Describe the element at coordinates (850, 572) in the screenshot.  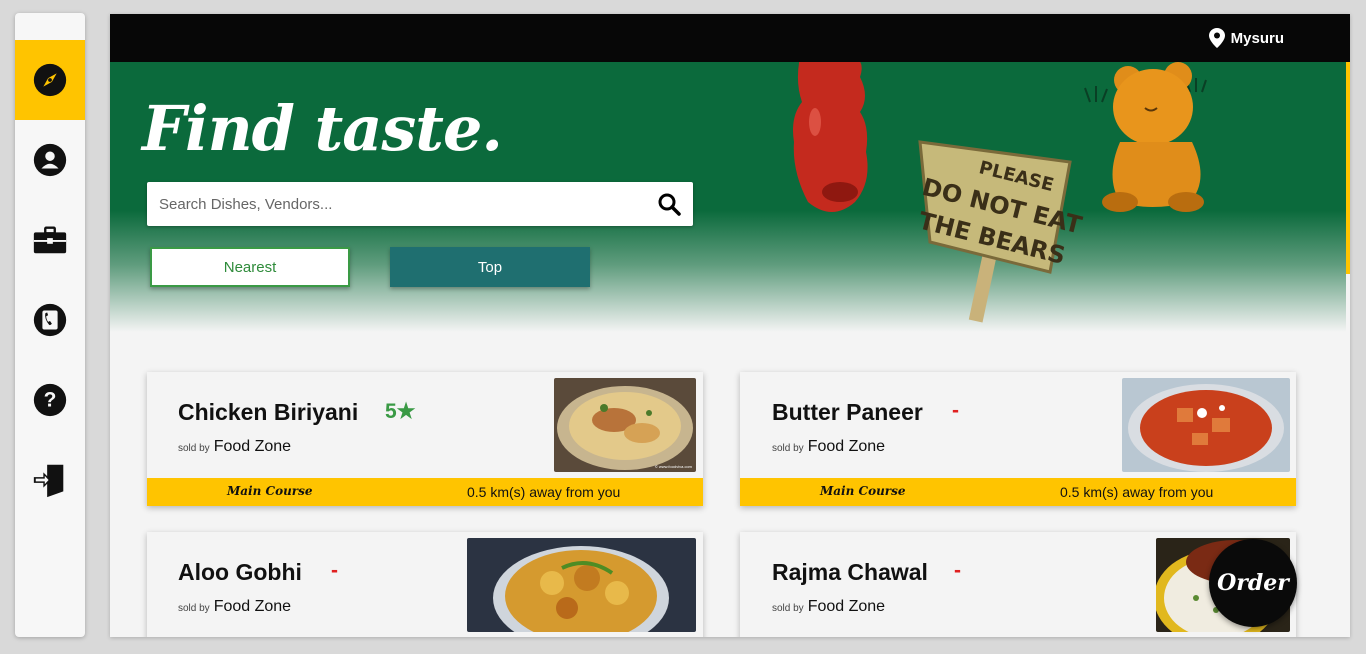
I see `dish-name: Rajma Chawal` at that location.